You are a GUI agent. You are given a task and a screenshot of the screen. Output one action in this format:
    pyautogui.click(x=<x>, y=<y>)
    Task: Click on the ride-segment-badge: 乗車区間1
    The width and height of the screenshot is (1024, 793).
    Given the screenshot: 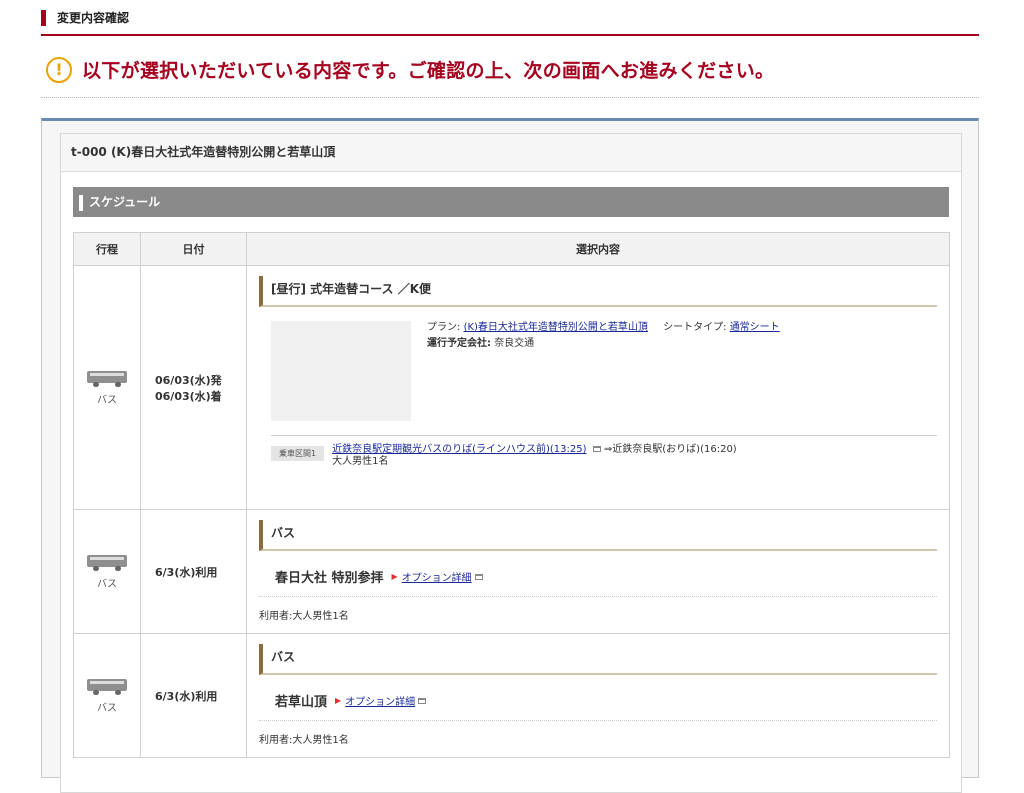 What is the action you would take?
    pyautogui.click(x=298, y=453)
    